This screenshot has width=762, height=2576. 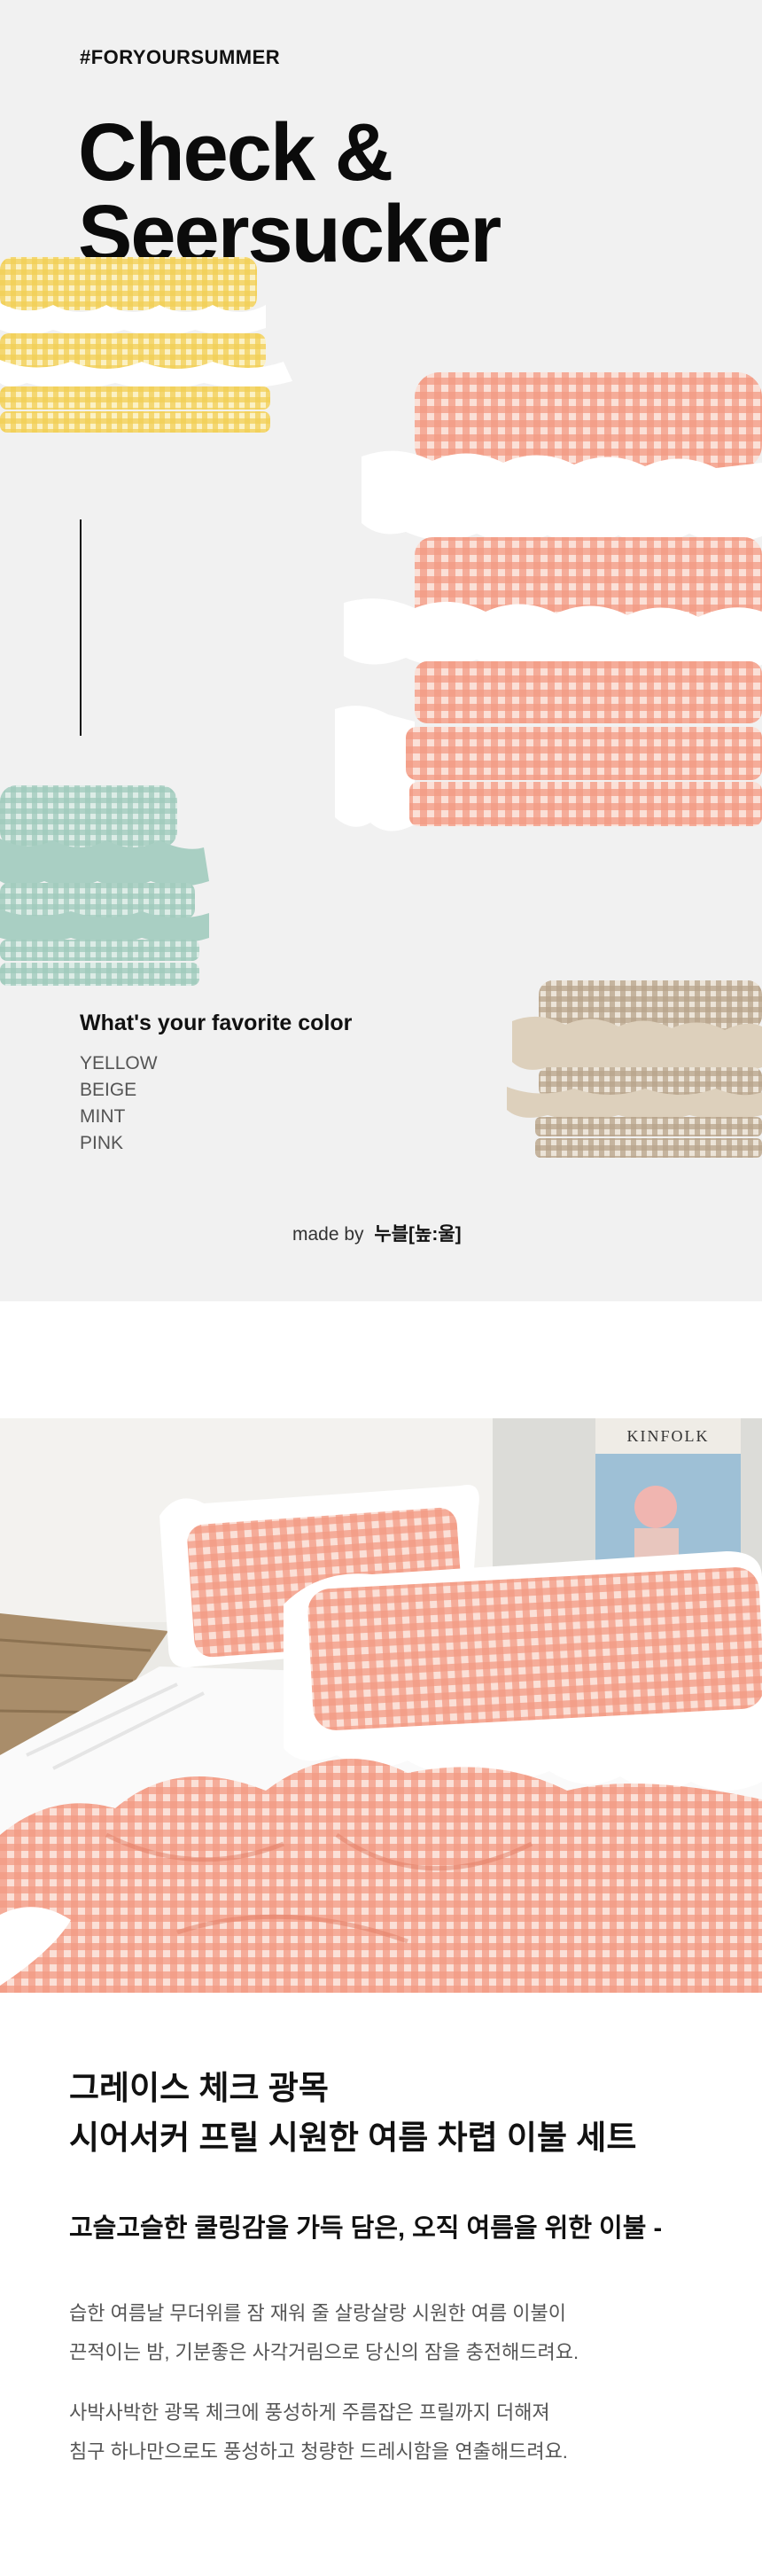 I want to click on color-option: MINT, so click(x=103, y=1116).